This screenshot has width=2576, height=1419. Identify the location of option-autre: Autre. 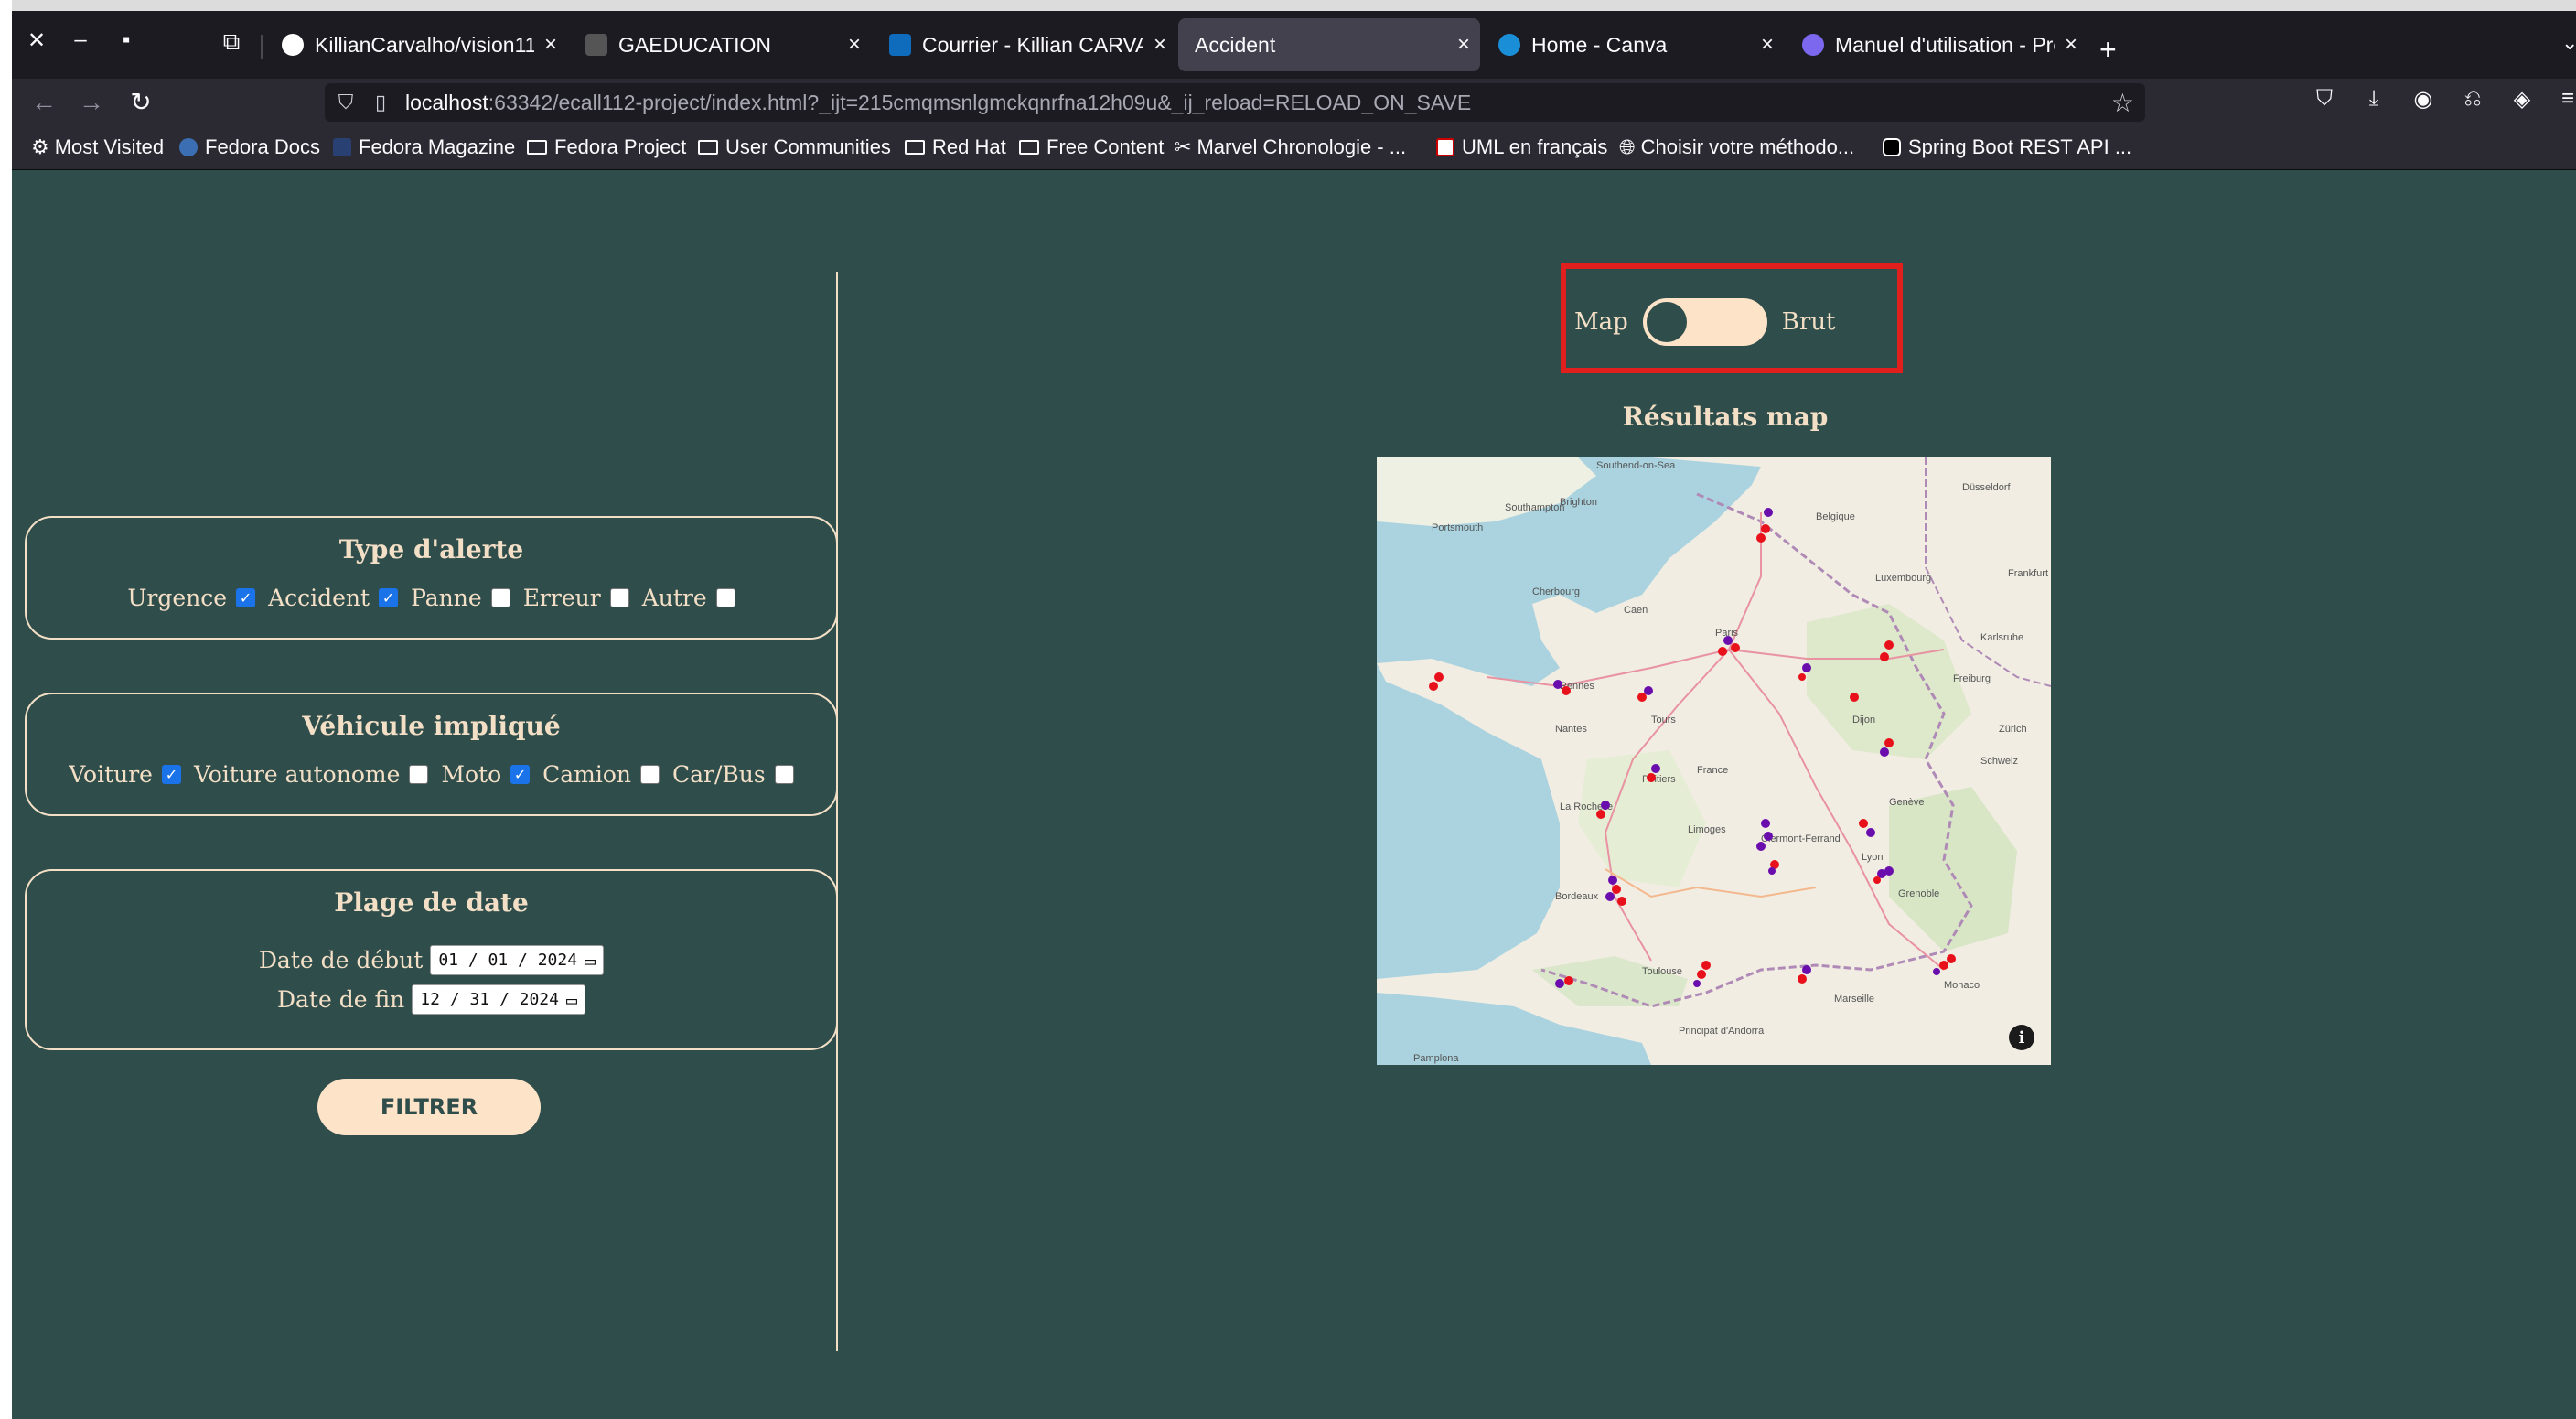
(689, 598).